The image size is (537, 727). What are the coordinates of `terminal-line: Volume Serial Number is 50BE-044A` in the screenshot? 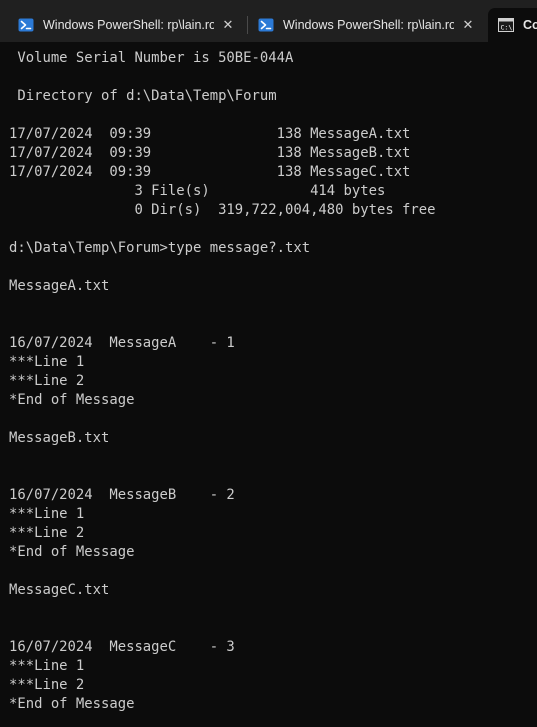 It's located at (151, 58).